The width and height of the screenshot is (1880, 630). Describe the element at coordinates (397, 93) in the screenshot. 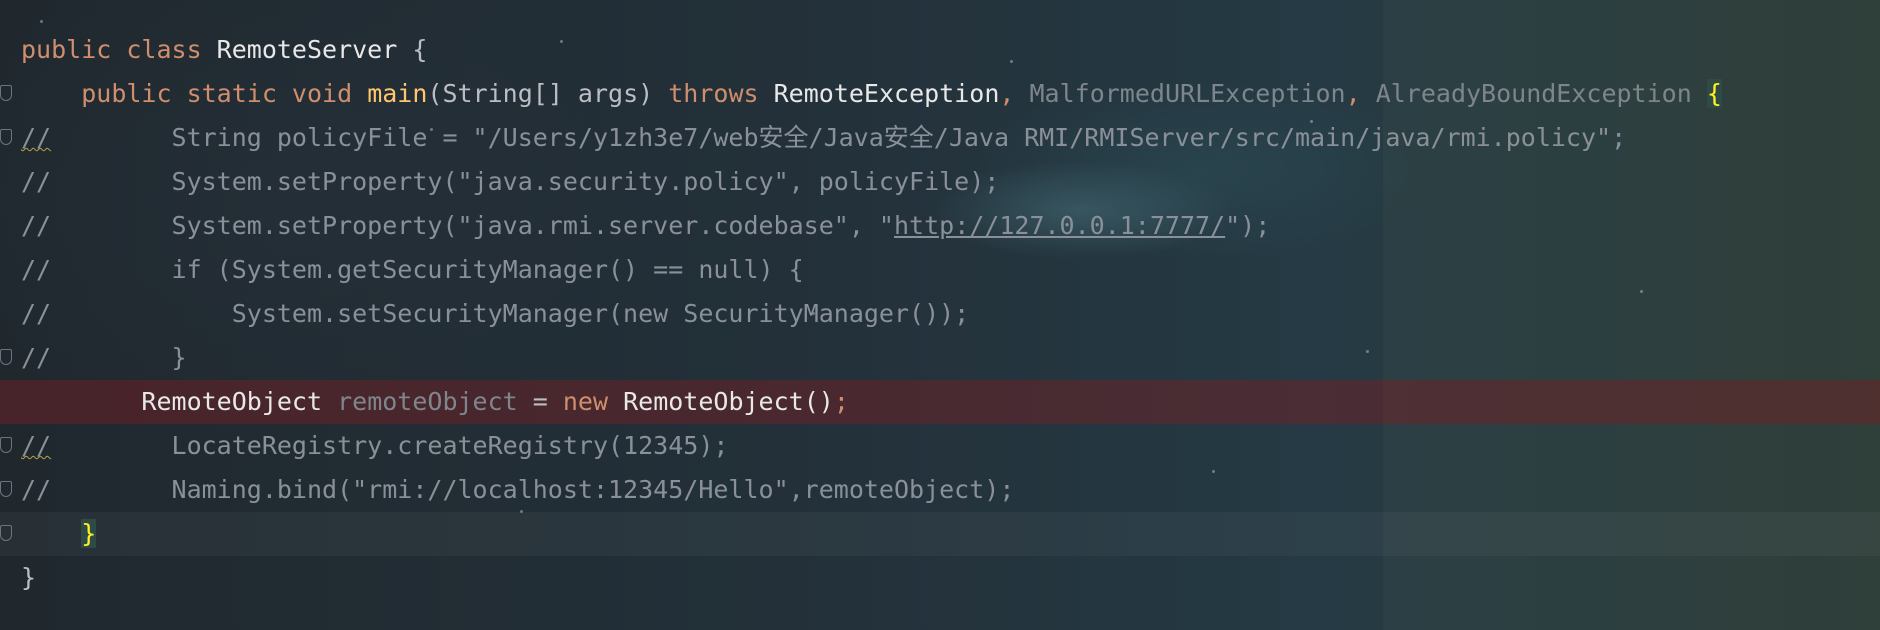

I see `method-name: main` at that location.